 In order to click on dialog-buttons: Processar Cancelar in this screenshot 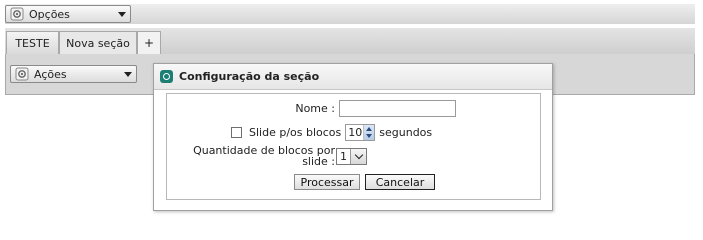, I will do `click(364, 182)`.